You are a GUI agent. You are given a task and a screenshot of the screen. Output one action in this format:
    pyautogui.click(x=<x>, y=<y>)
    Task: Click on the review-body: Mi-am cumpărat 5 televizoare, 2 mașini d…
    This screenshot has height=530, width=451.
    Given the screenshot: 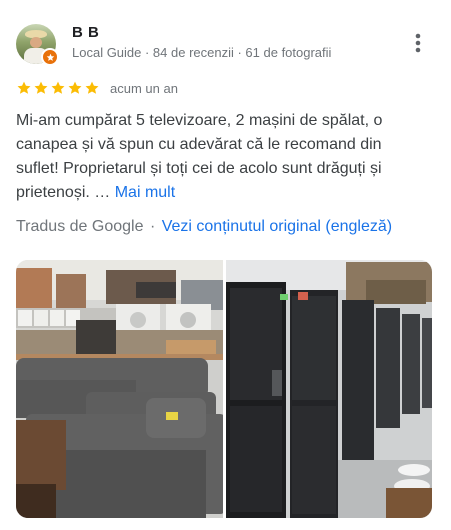 What is the action you would take?
    pyautogui.click(x=199, y=156)
    